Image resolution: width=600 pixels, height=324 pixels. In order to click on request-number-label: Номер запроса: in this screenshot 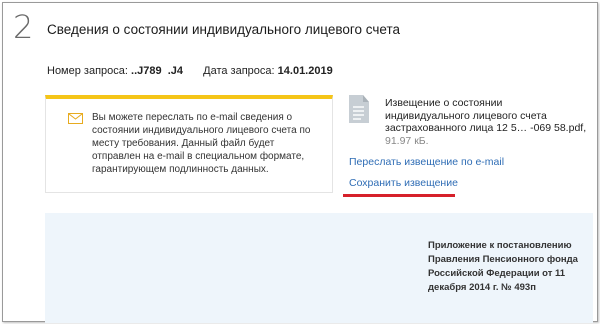, I will do `click(87, 71)`.